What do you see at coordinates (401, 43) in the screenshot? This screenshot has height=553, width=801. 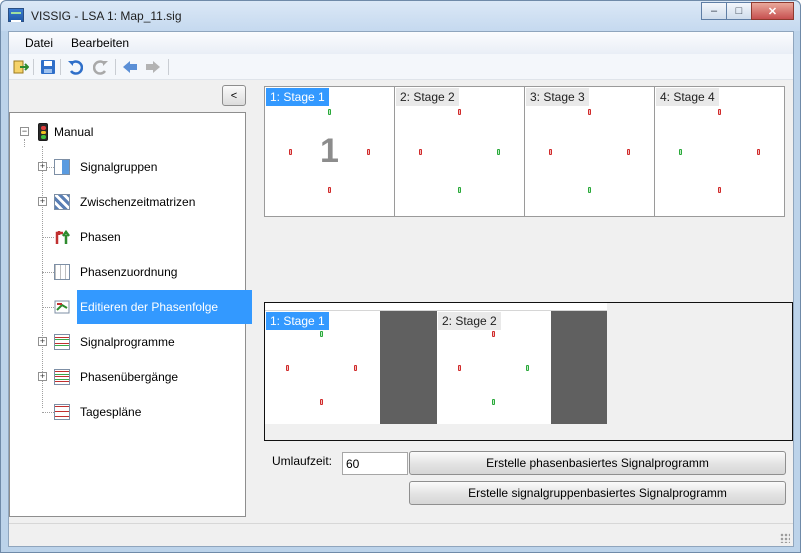 I see `menu-bar: Datei Bearbeiten` at bounding box center [401, 43].